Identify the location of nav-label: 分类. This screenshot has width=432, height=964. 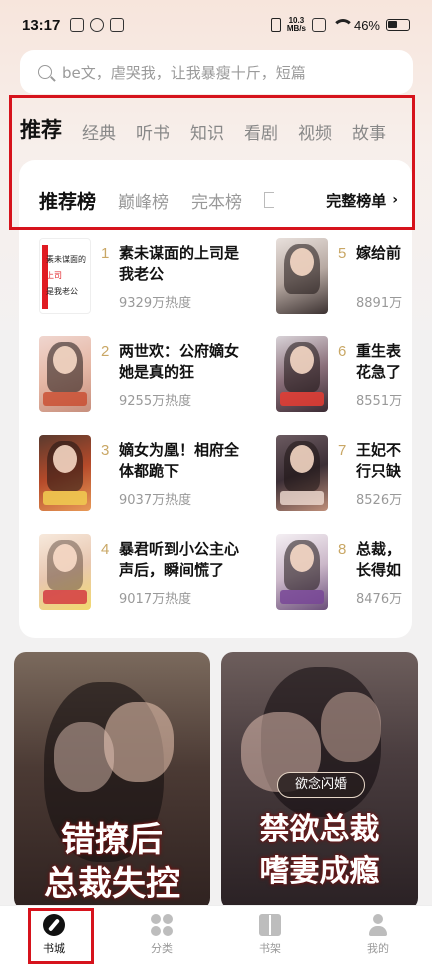
(162, 948).